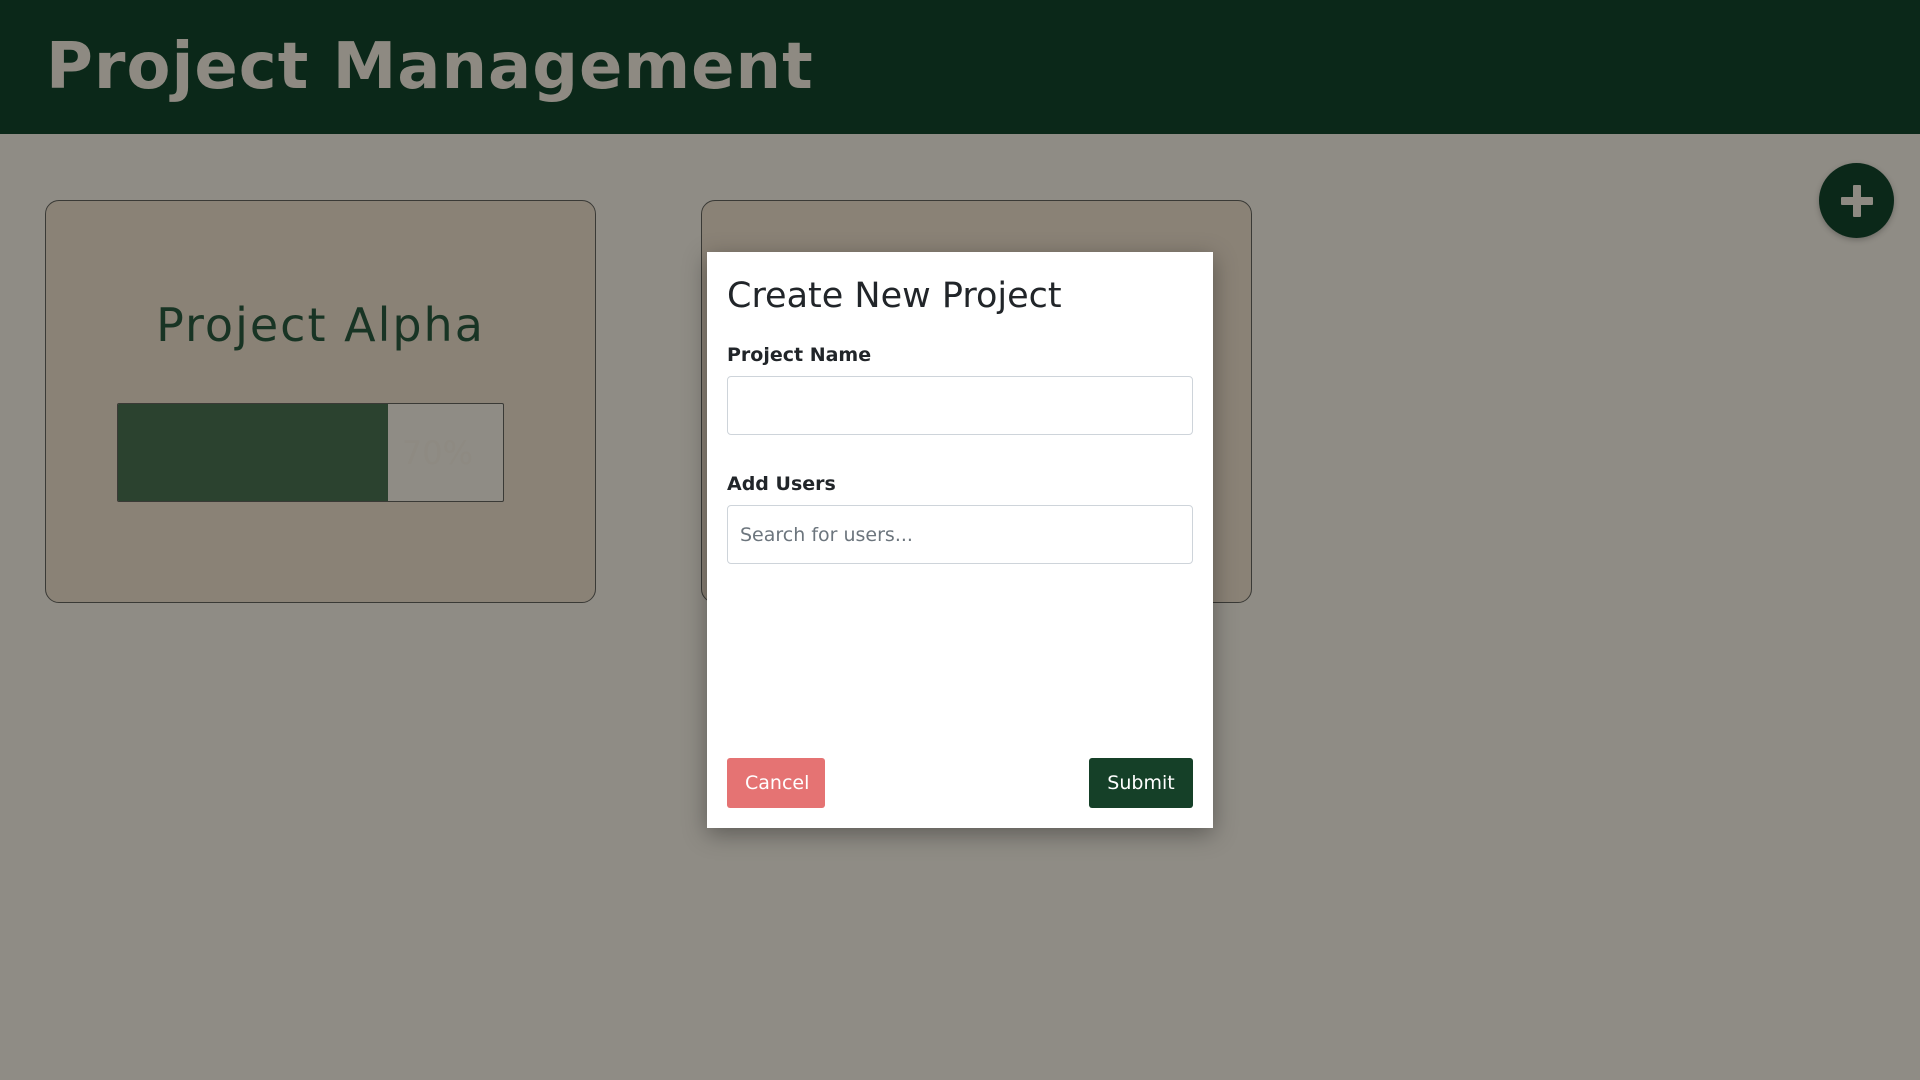 Image resolution: width=1920 pixels, height=1080 pixels. What do you see at coordinates (430, 67) in the screenshot?
I see `app-title: Project Management` at bounding box center [430, 67].